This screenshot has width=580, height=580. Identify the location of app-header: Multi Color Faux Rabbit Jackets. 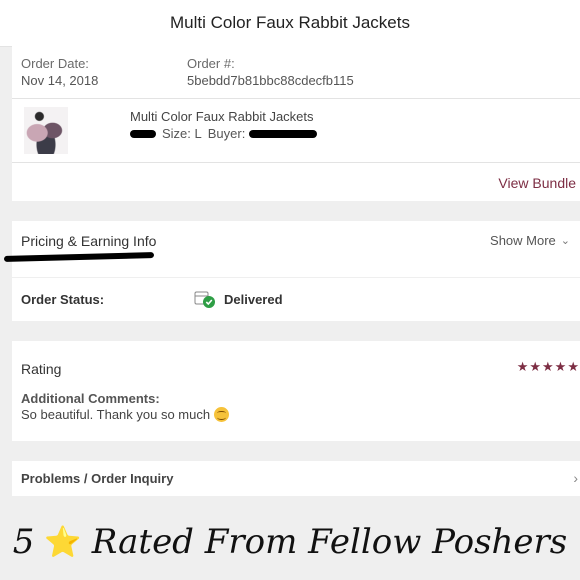
(290, 23).